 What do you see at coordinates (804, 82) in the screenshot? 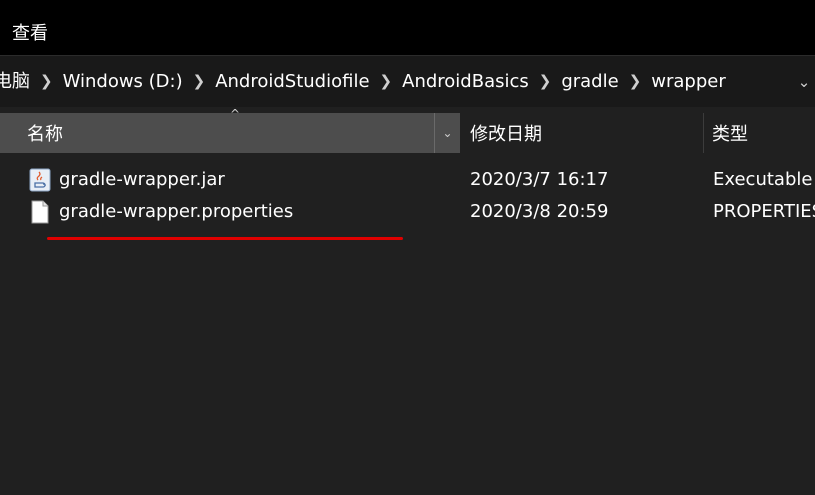
I see `chevron-down-icon: ⌄` at bounding box center [804, 82].